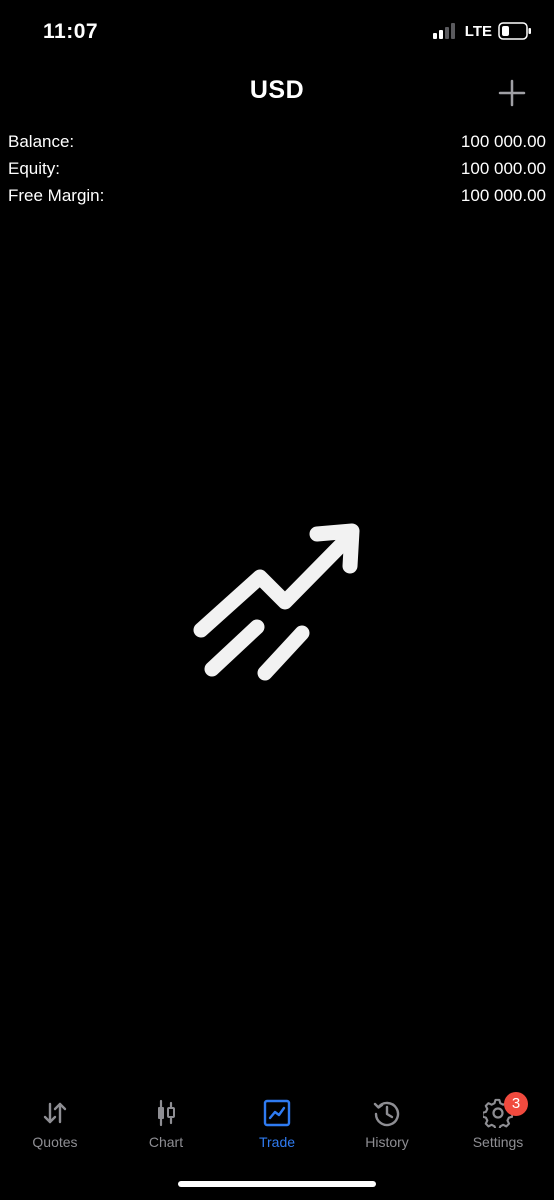 The width and height of the screenshot is (554, 1200). Describe the element at coordinates (512, 93) in the screenshot. I see `add-icon` at that location.